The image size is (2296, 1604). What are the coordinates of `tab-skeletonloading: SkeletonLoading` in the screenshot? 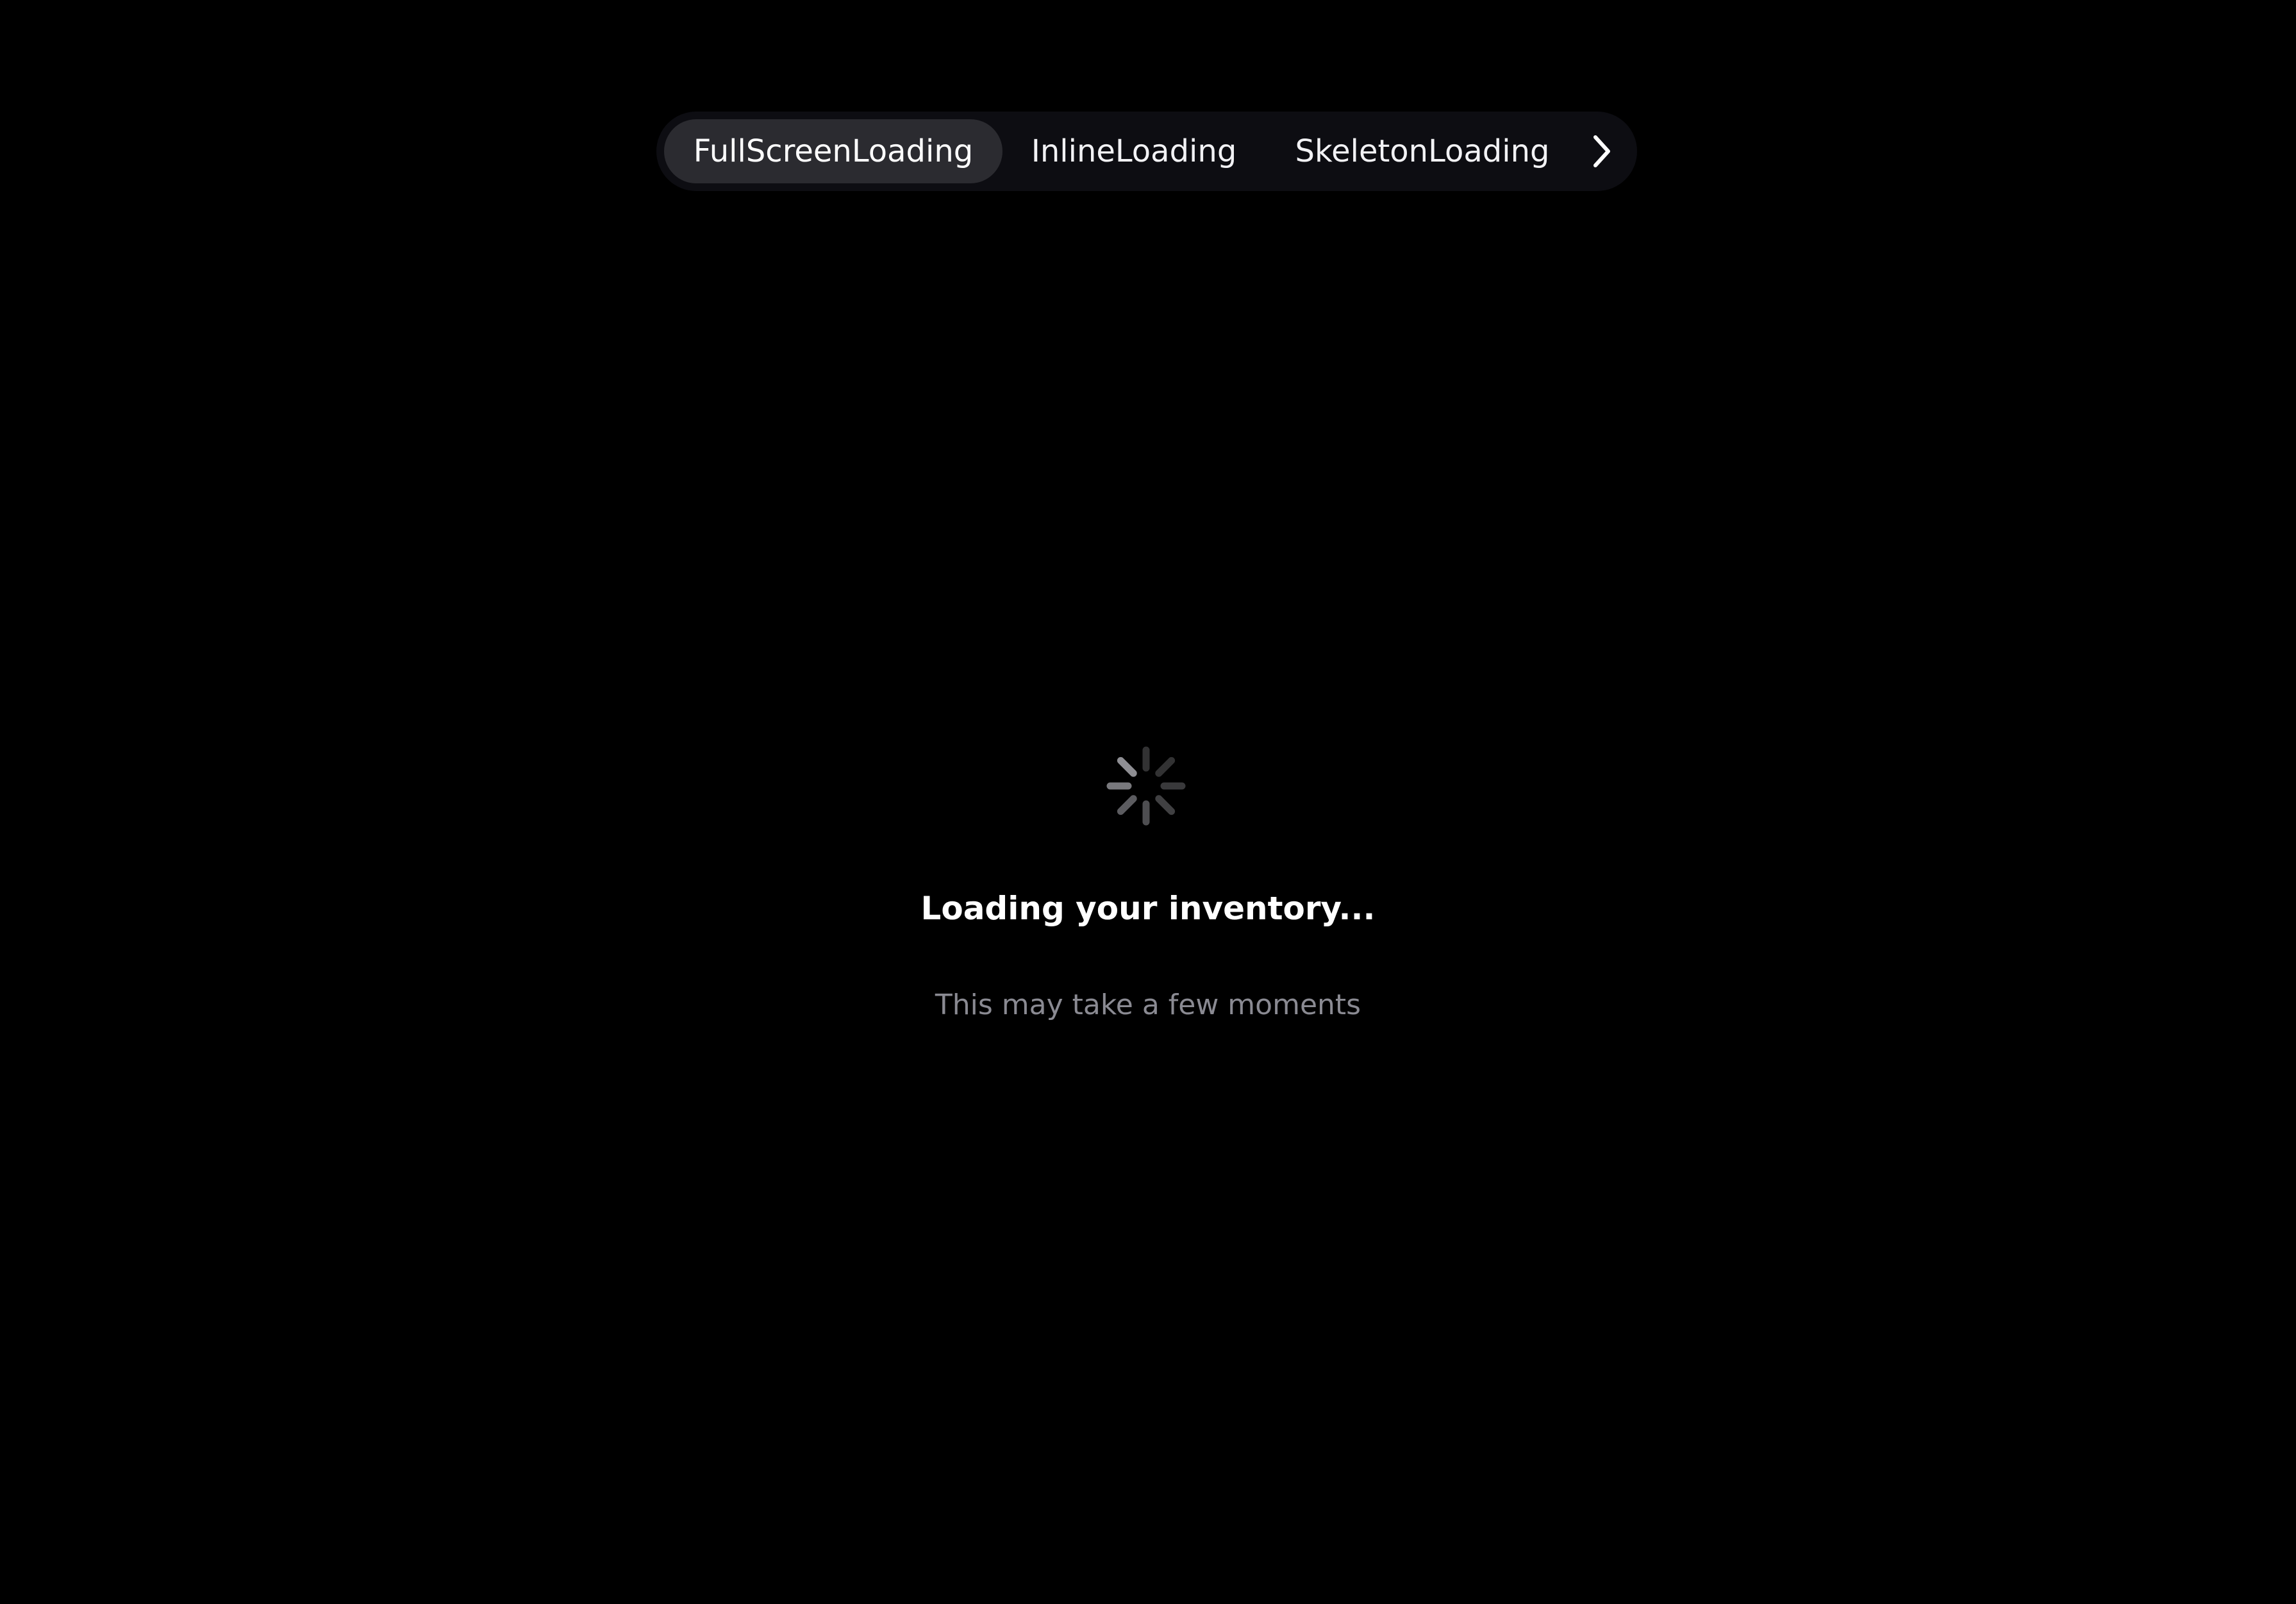 It's located at (1422, 151).